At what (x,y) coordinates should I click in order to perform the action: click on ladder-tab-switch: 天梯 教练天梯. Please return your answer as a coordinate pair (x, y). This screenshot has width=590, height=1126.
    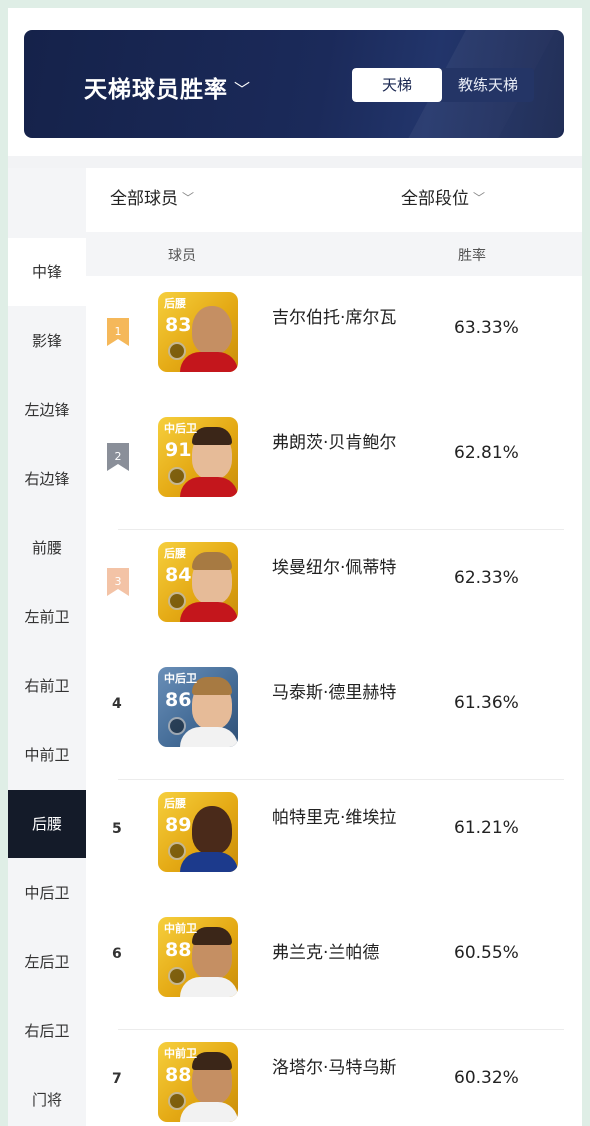
    Looking at the image, I should click on (443, 85).